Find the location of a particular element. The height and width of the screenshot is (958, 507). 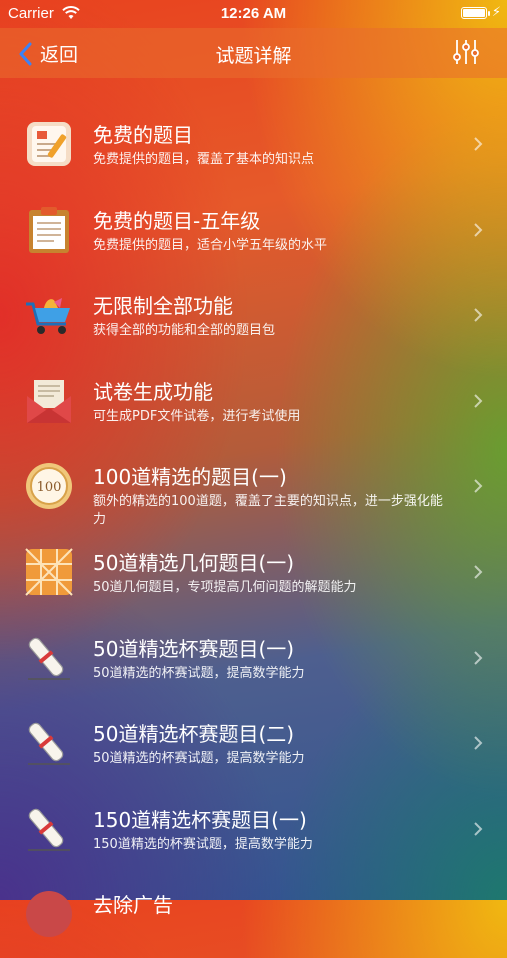

charging-icon: ⚡ is located at coordinates (496, 12).